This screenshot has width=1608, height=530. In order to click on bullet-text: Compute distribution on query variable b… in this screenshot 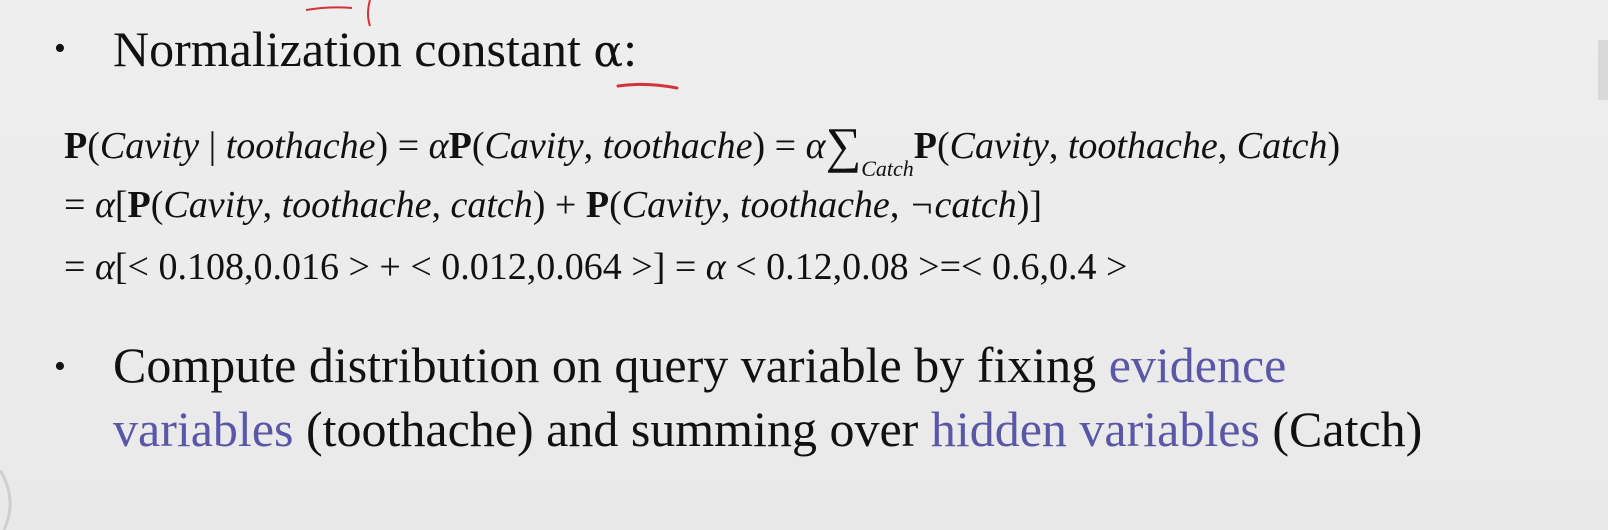, I will do `click(611, 365)`.